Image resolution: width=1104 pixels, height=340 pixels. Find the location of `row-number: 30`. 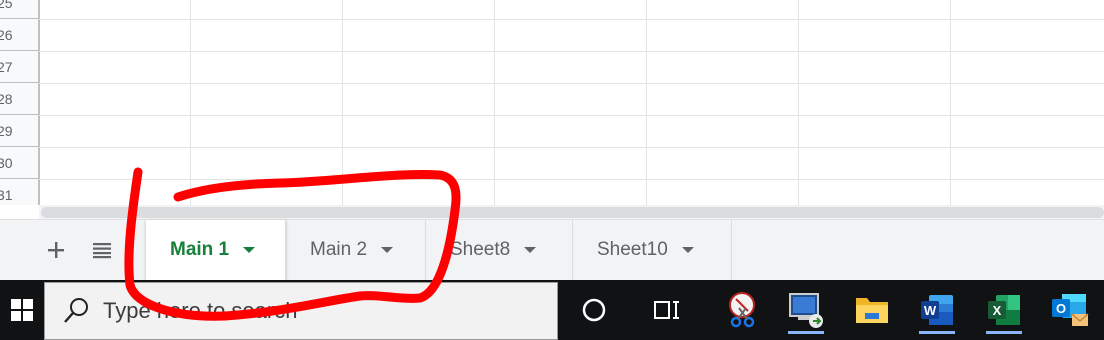

row-number: 30 is located at coordinates (19, 163).